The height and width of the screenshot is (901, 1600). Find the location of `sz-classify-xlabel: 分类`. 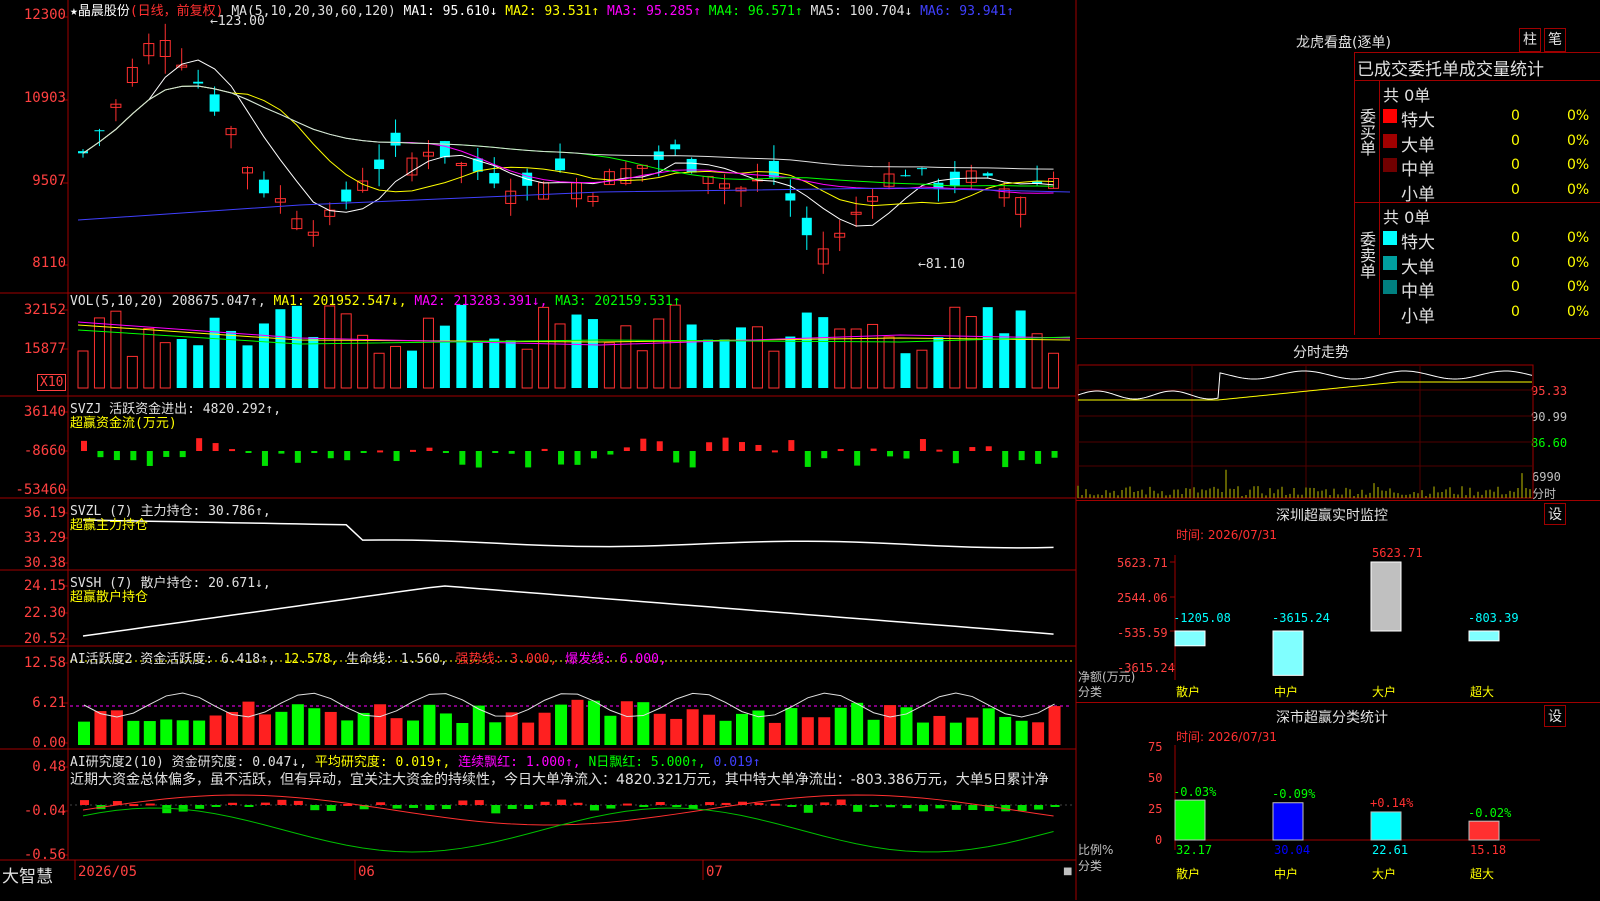

sz-classify-xlabel: 分类 is located at coordinates (1090, 866).